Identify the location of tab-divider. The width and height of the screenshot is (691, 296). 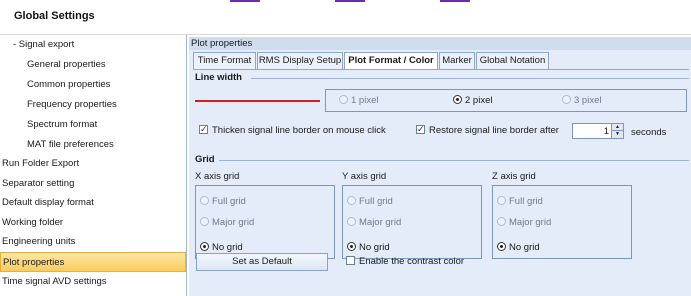
(441, 69).